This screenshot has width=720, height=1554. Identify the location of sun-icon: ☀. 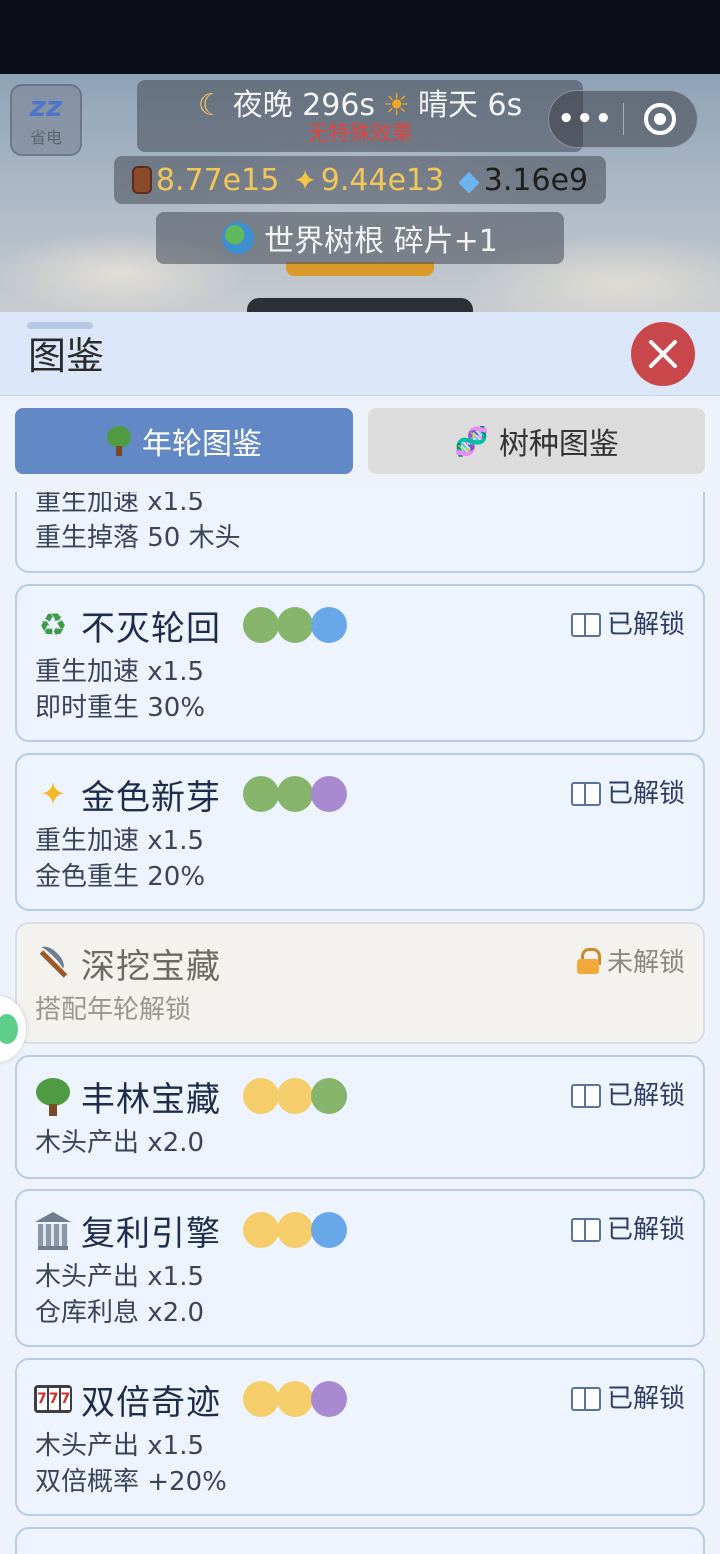
(396, 105).